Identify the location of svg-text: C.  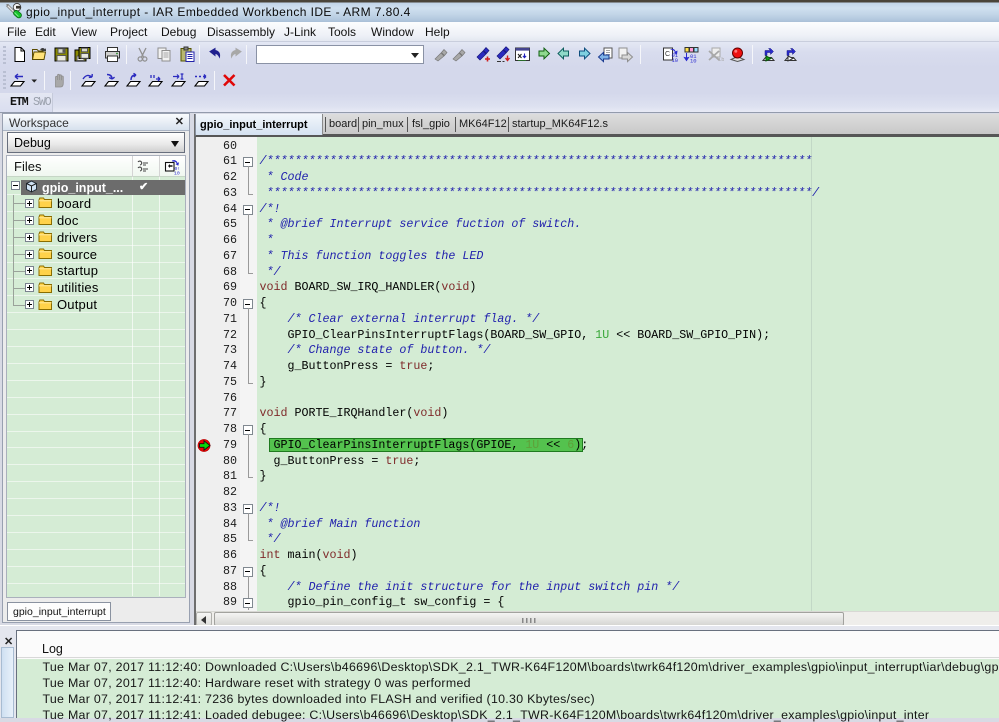
(667, 54).